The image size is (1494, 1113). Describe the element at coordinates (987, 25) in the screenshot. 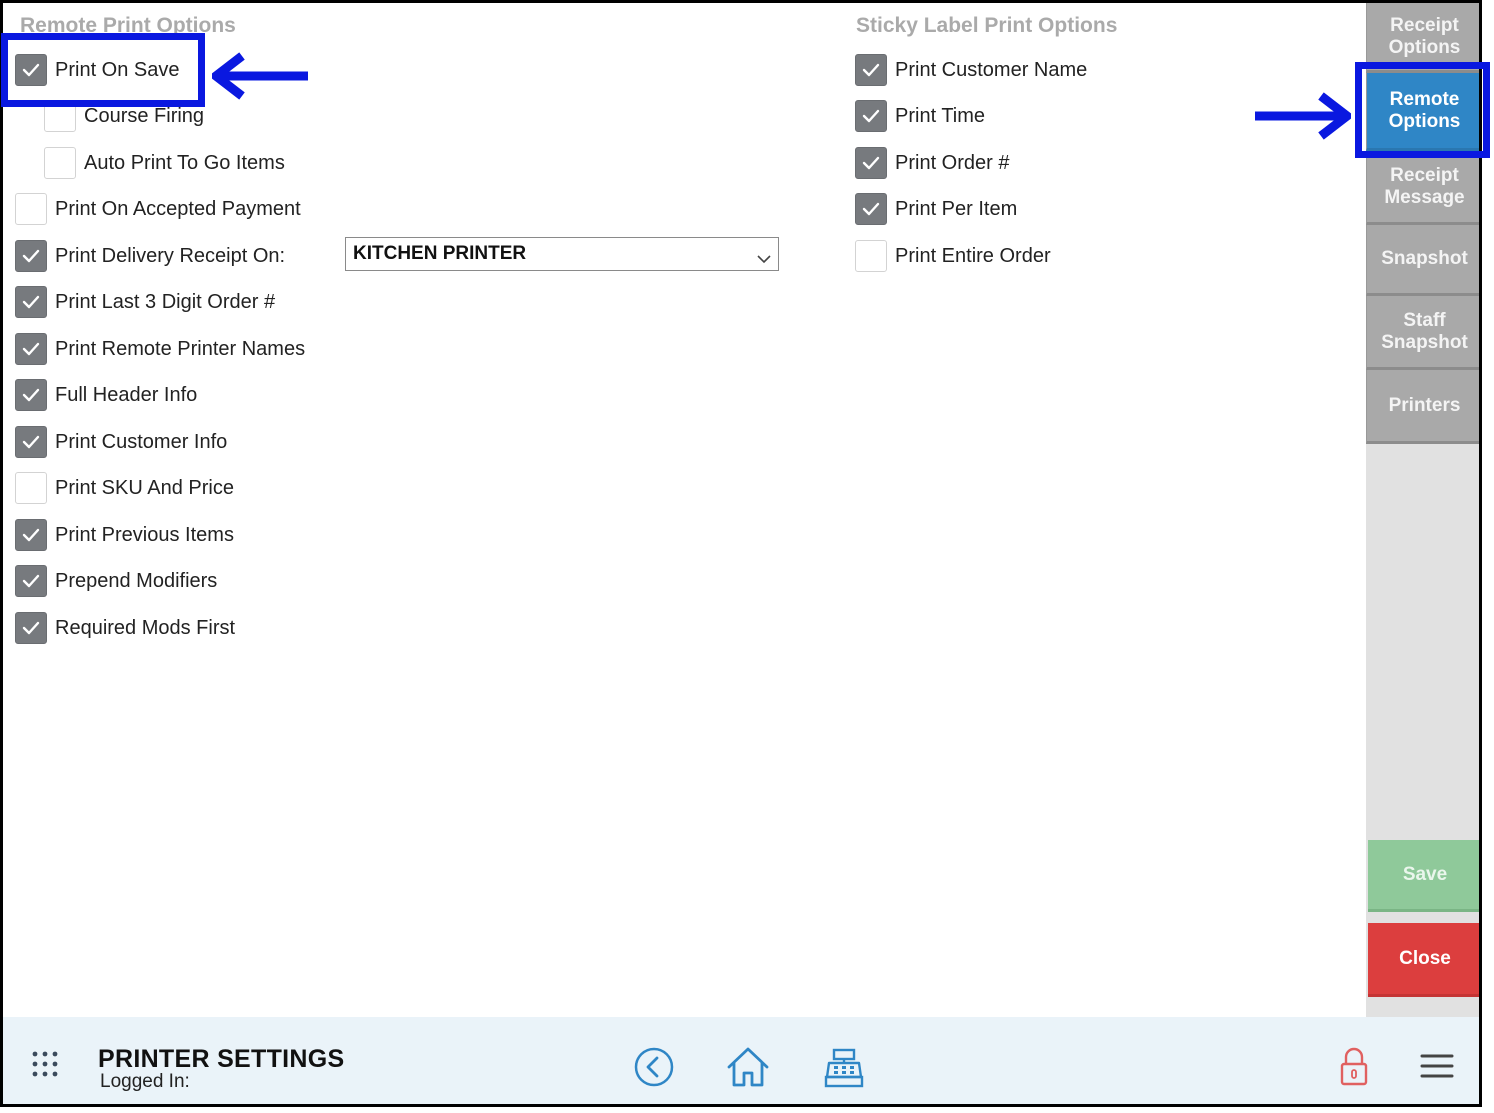

I see `sticky-label-print-options-title: Sticky Label Print Options` at that location.